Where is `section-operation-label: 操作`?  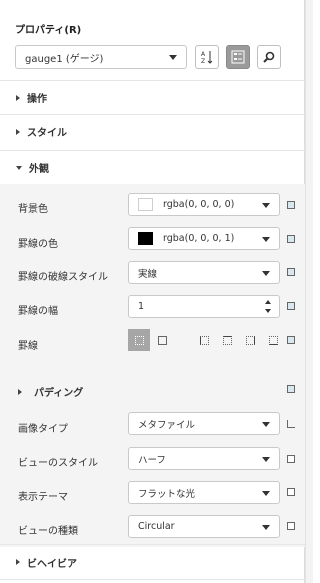
section-operation-label: 操作 is located at coordinates (37, 99).